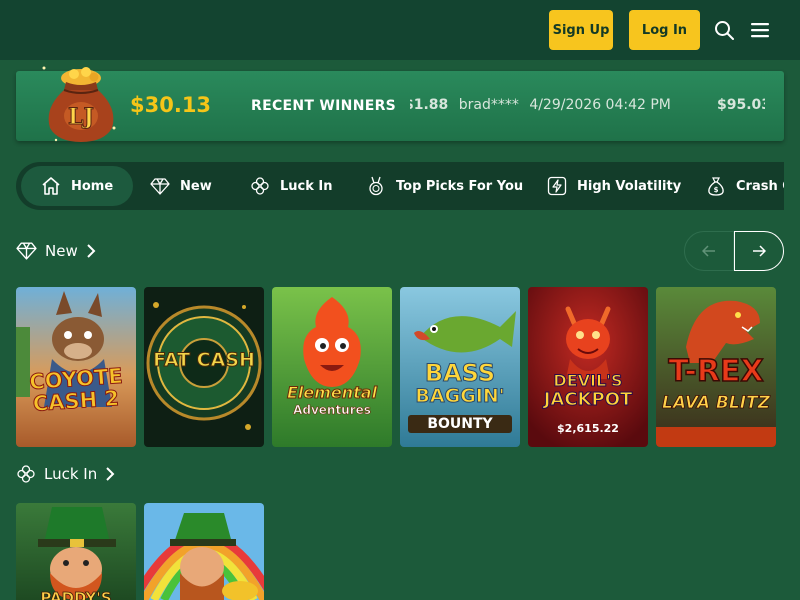 The width and height of the screenshot is (800, 600). What do you see at coordinates (76, 551) in the screenshot?
I see `game-tile-paddys: PADDY'S` at bounding box center [76, 551].